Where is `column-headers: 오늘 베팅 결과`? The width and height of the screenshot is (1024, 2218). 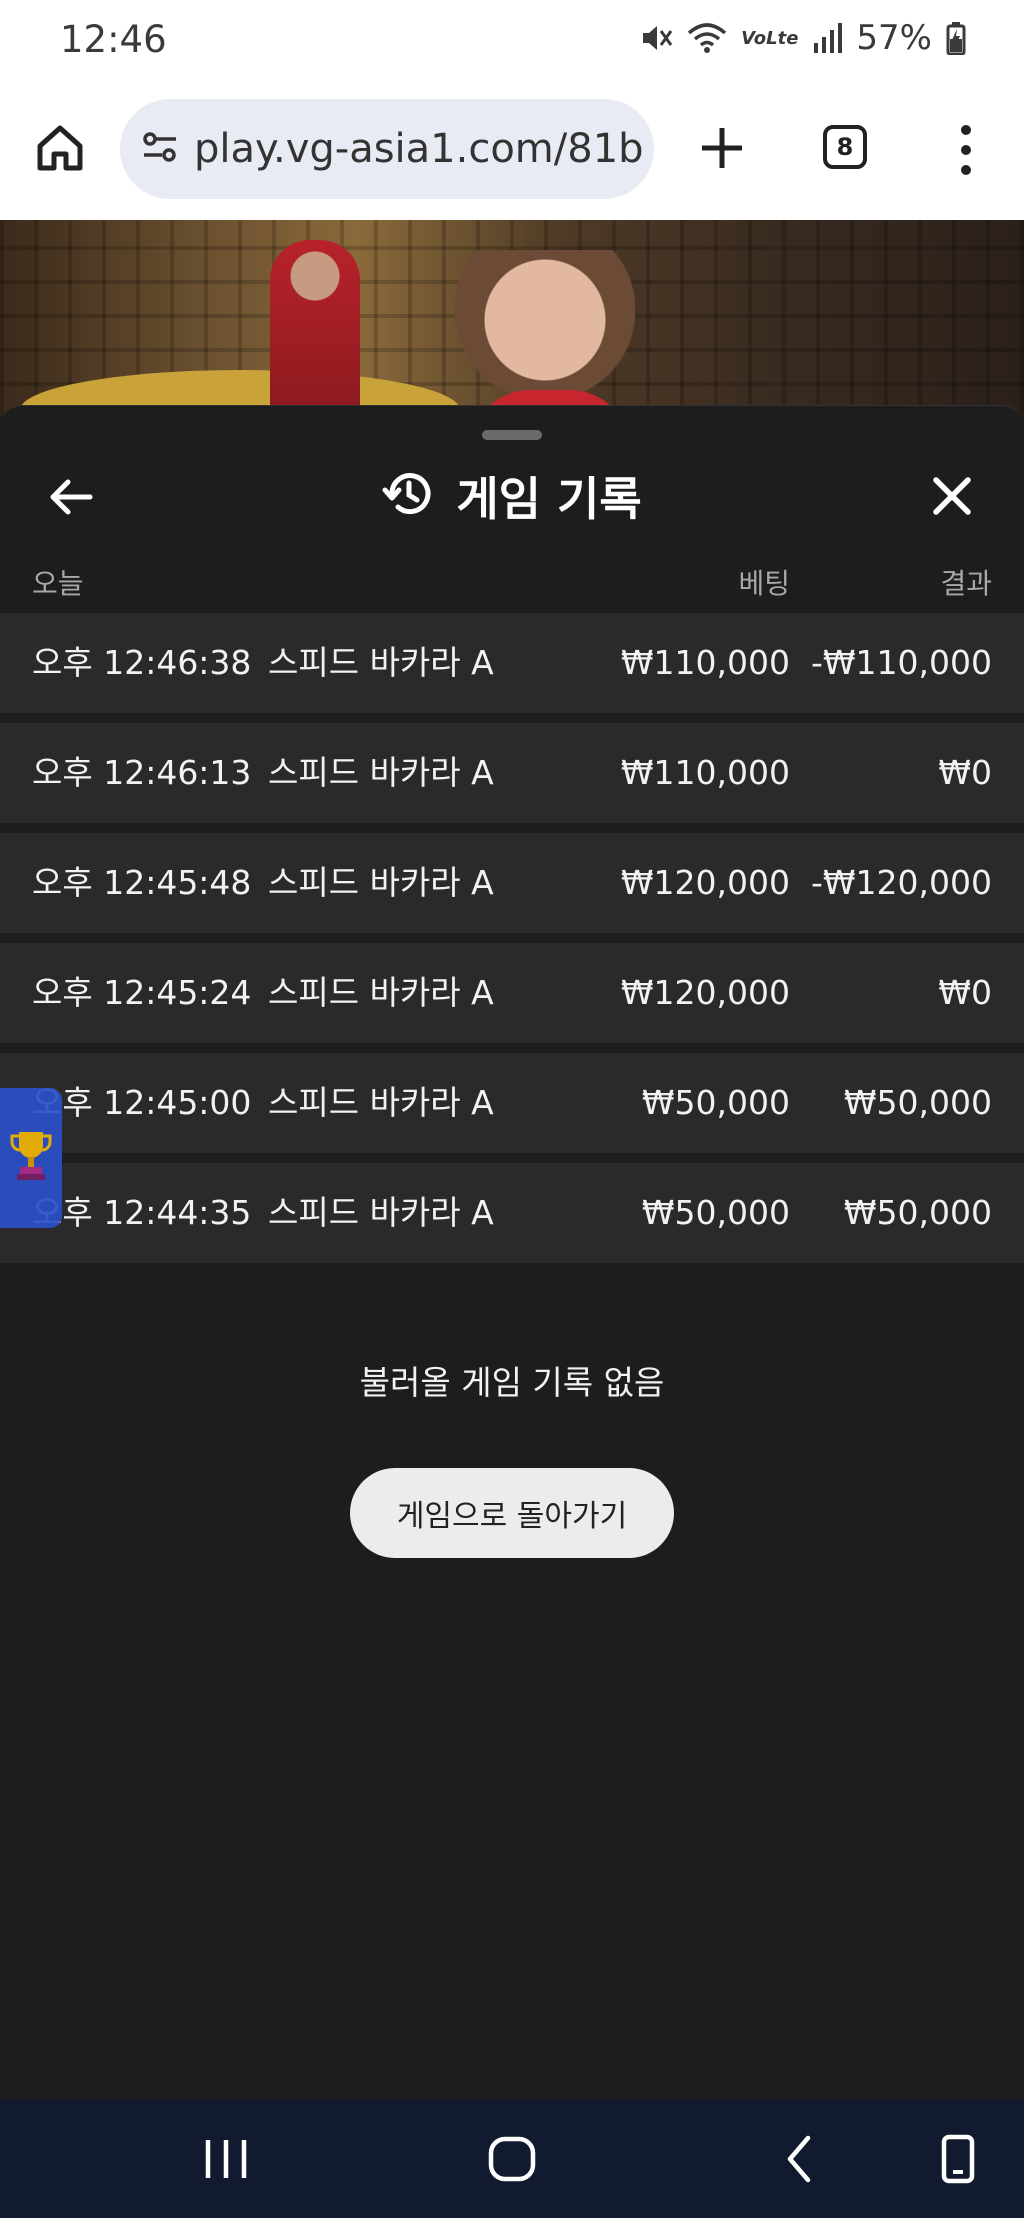 column-headers: 오늘 베팅 결과 is located at coordinates (512, 581).